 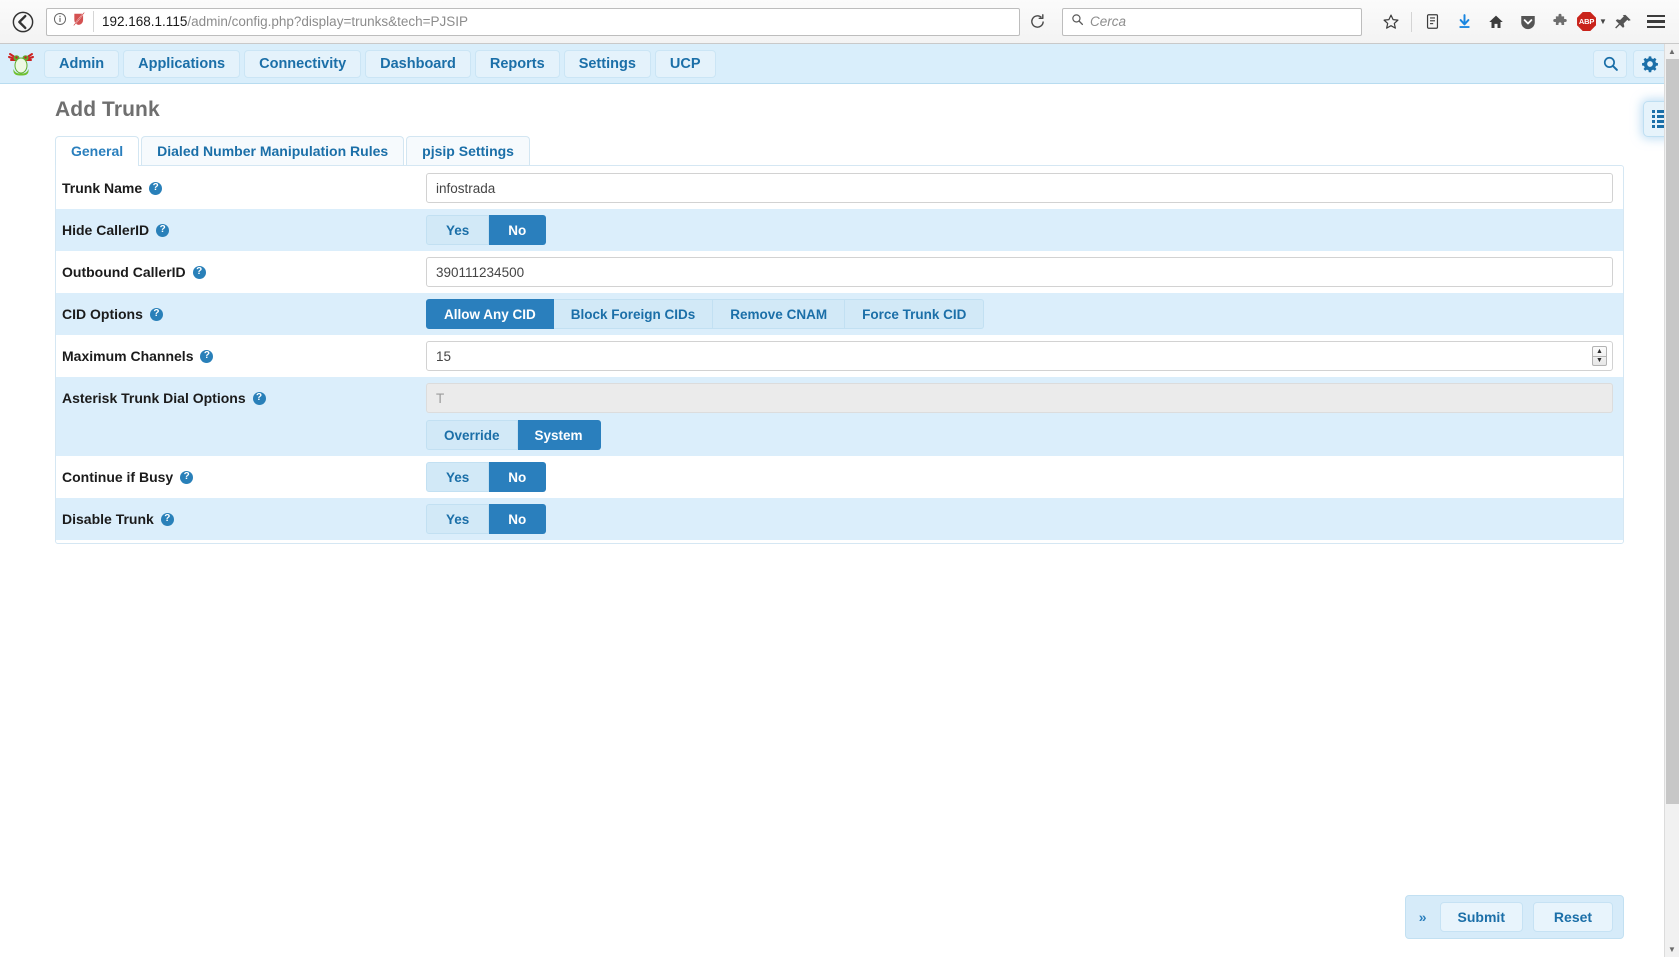 I want to click on page-title: Add Trunk, so click(x=107, y=109).